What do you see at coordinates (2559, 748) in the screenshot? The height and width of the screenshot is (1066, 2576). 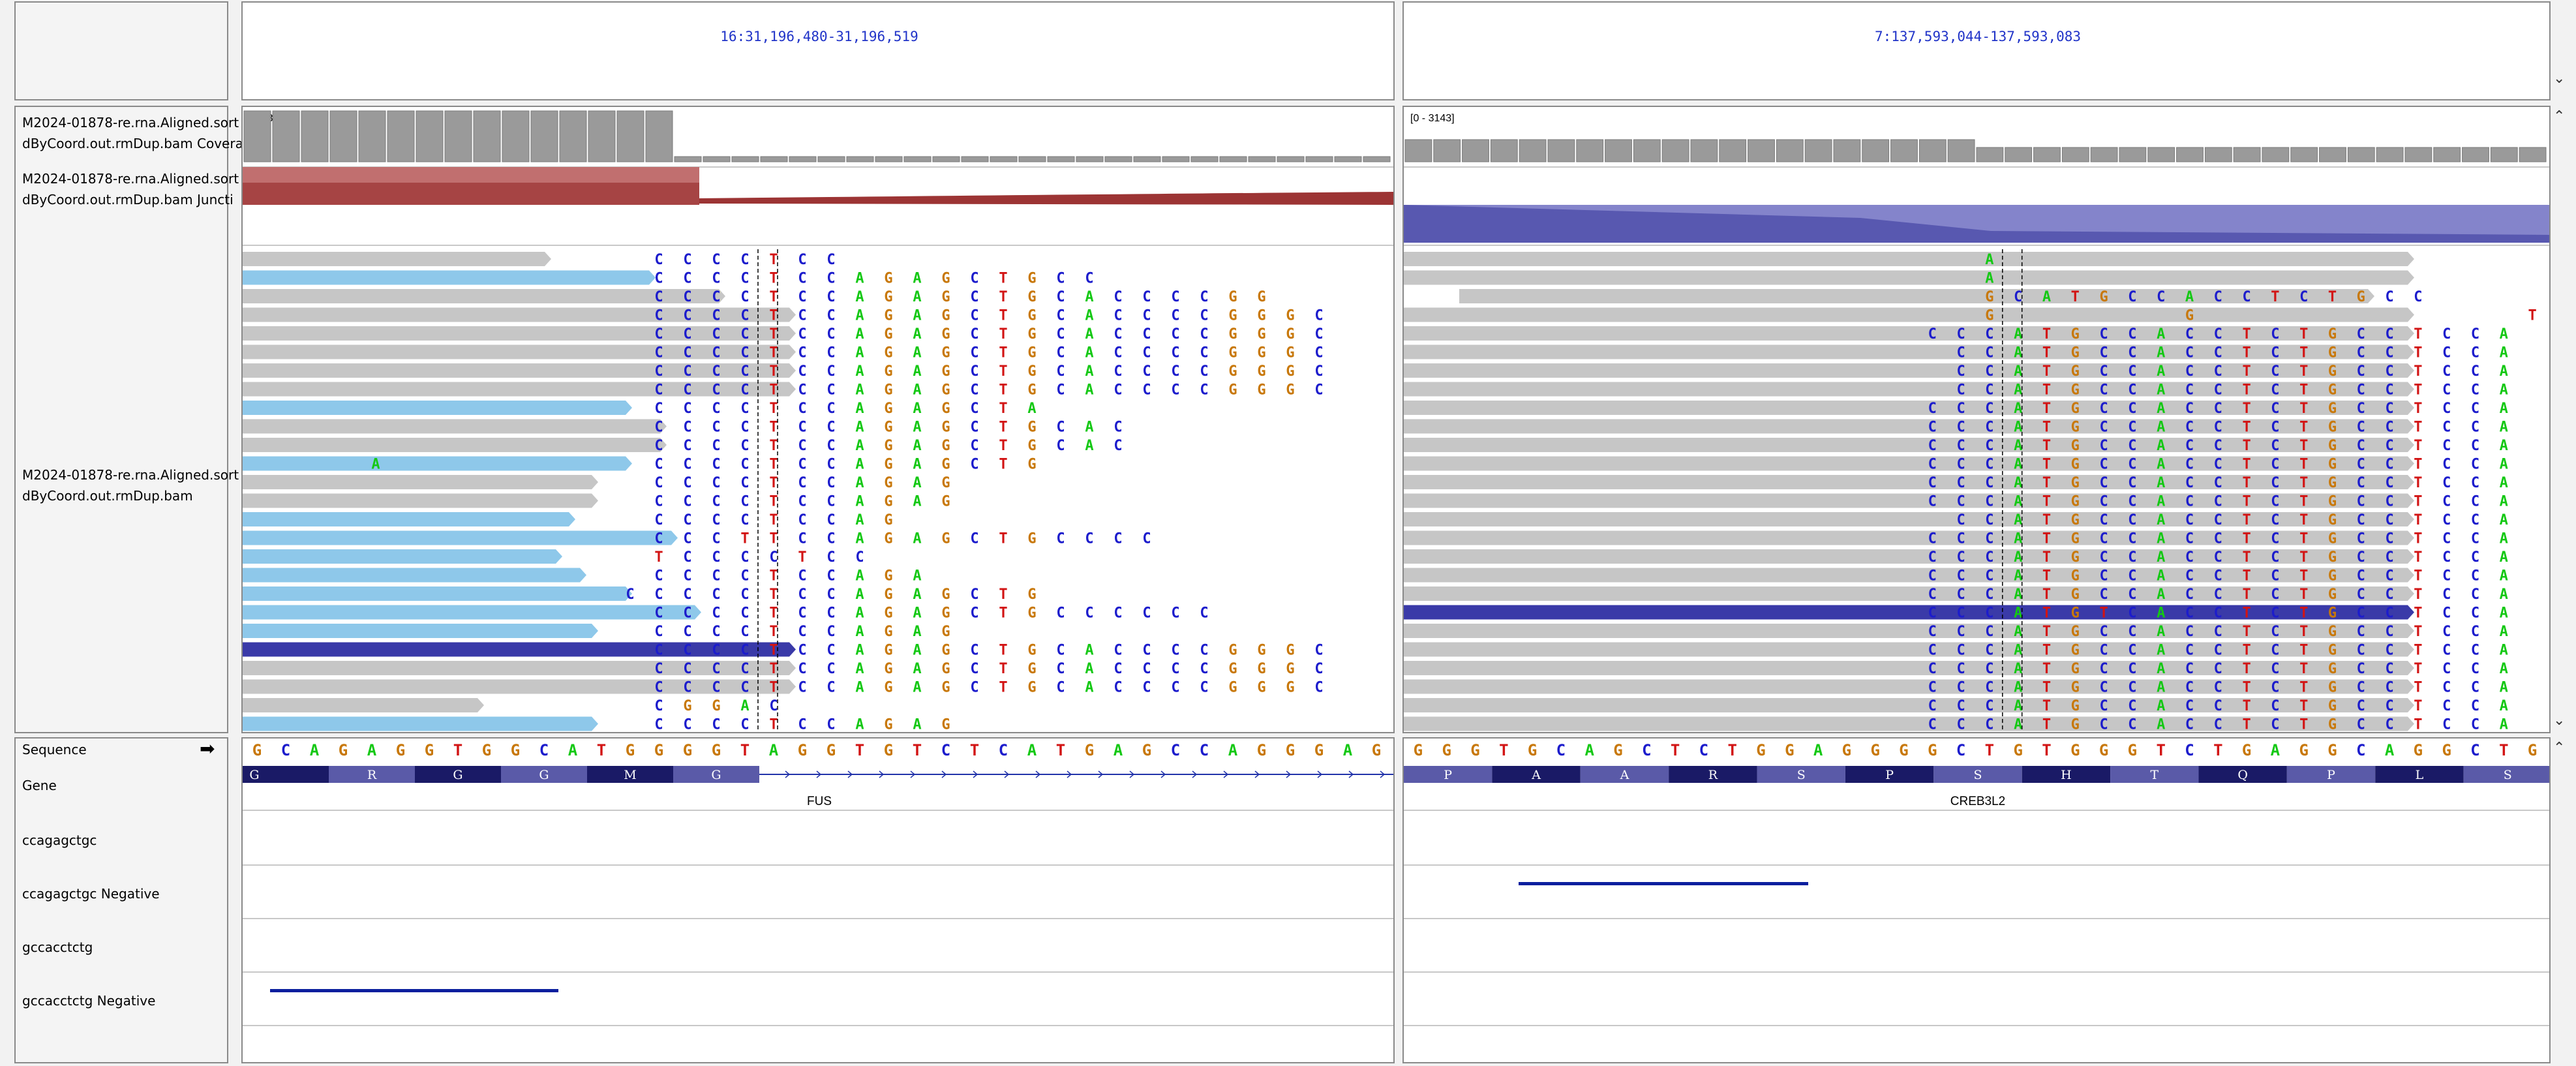 I see `feature-scroll-up-icon: ⌃` at bounding box center [2559, 748].